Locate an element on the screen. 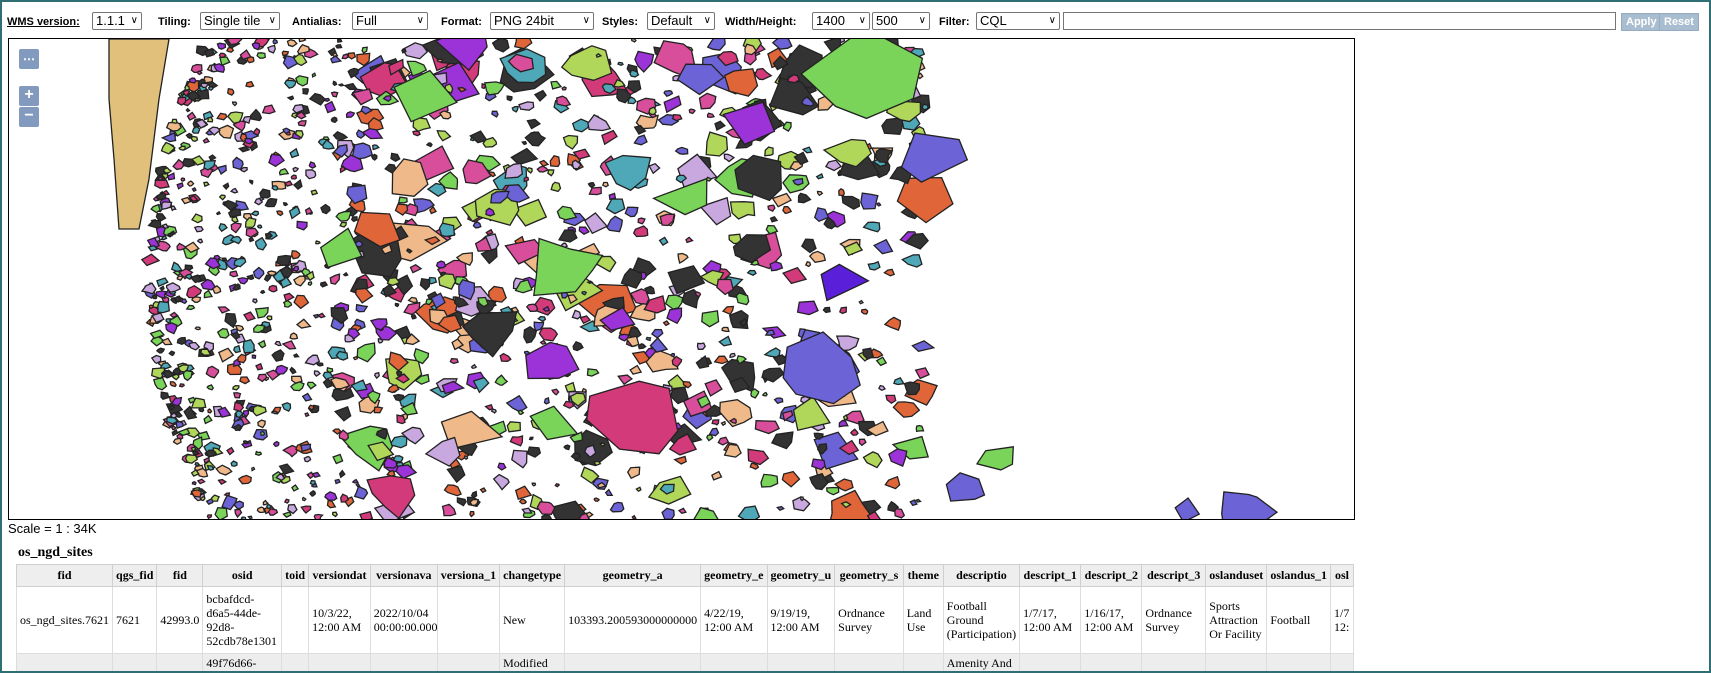  reset-button: Reset is located at coordinates (1679, 22).